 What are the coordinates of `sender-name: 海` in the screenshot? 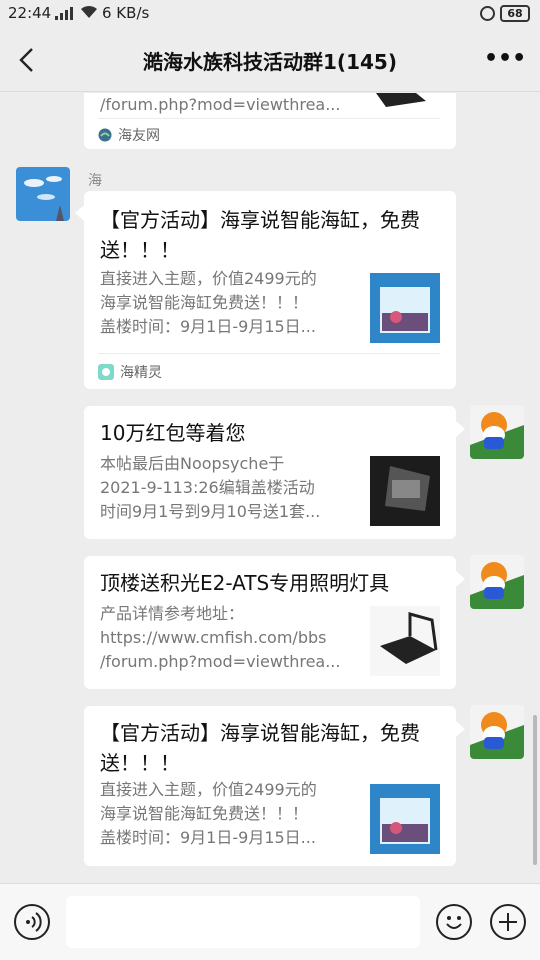 It's located at (95, 181).